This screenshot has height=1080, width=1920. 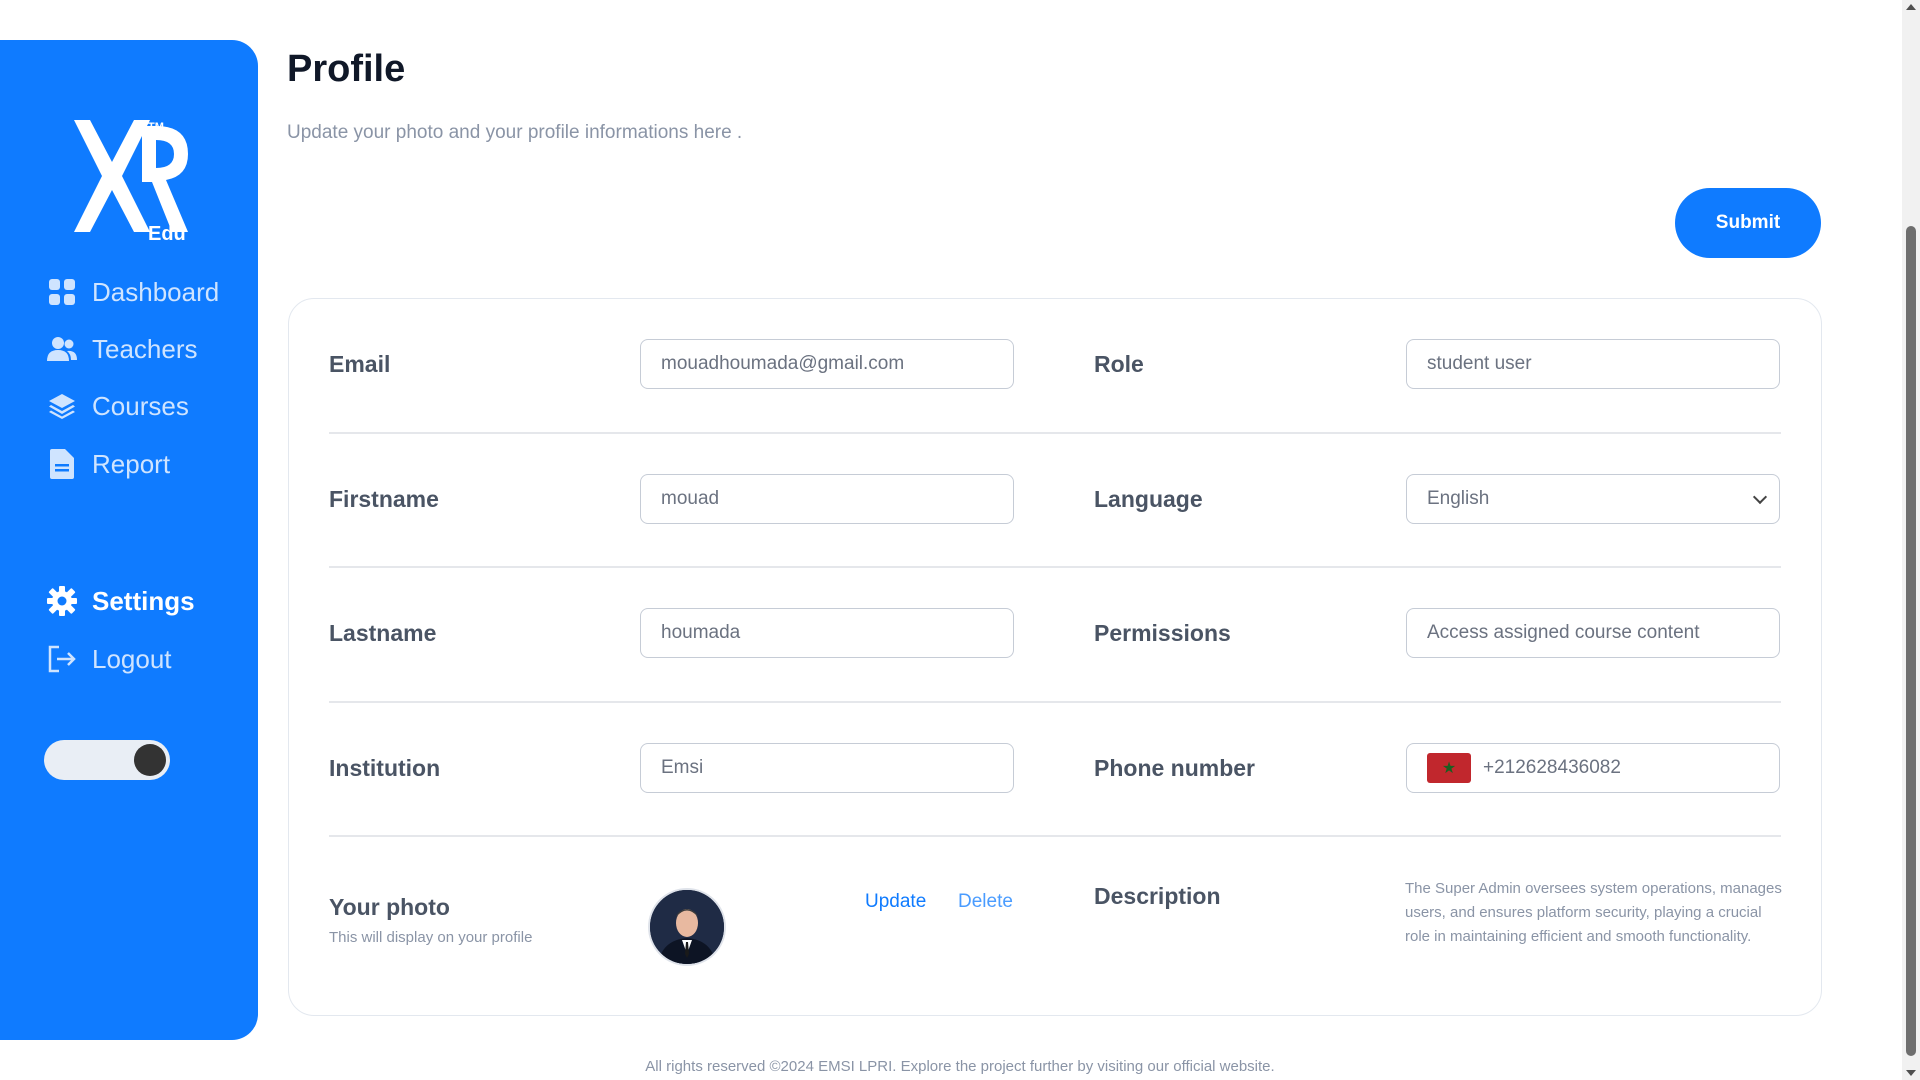 What do you see at coordinates (1157, 896) in the screenshot?
I see `description-label: Description` at bounding box center [1157, 896].